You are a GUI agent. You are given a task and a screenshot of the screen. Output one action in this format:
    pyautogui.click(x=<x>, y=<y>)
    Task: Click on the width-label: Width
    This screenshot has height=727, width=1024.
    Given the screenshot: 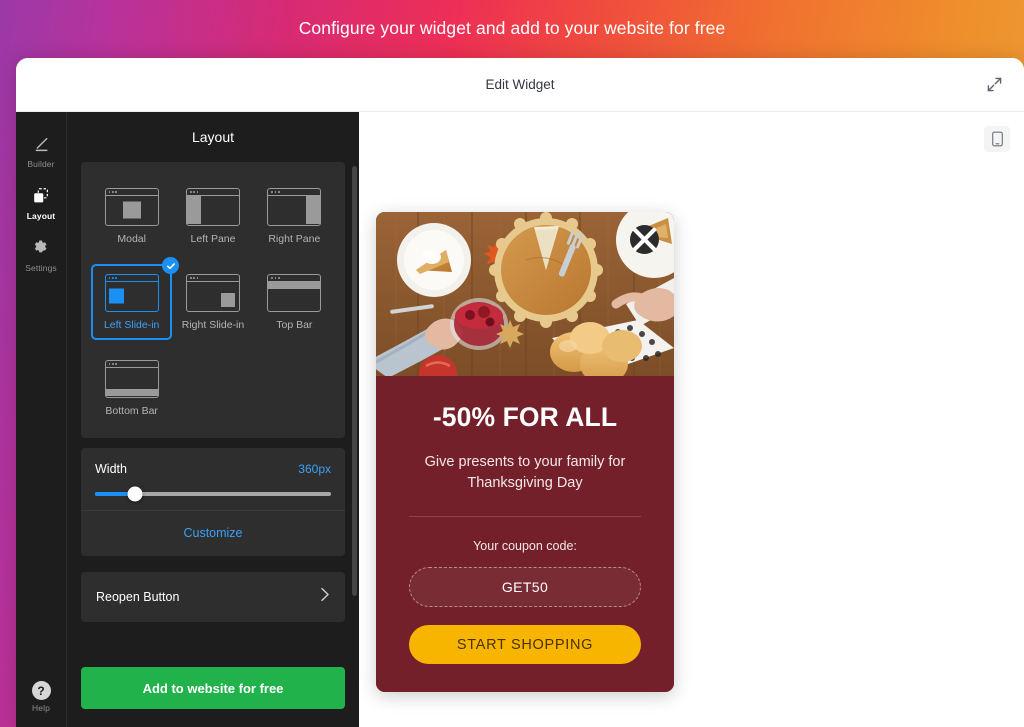 What is the action you would take?
    pyautogui.click(x=111, y=469)
    